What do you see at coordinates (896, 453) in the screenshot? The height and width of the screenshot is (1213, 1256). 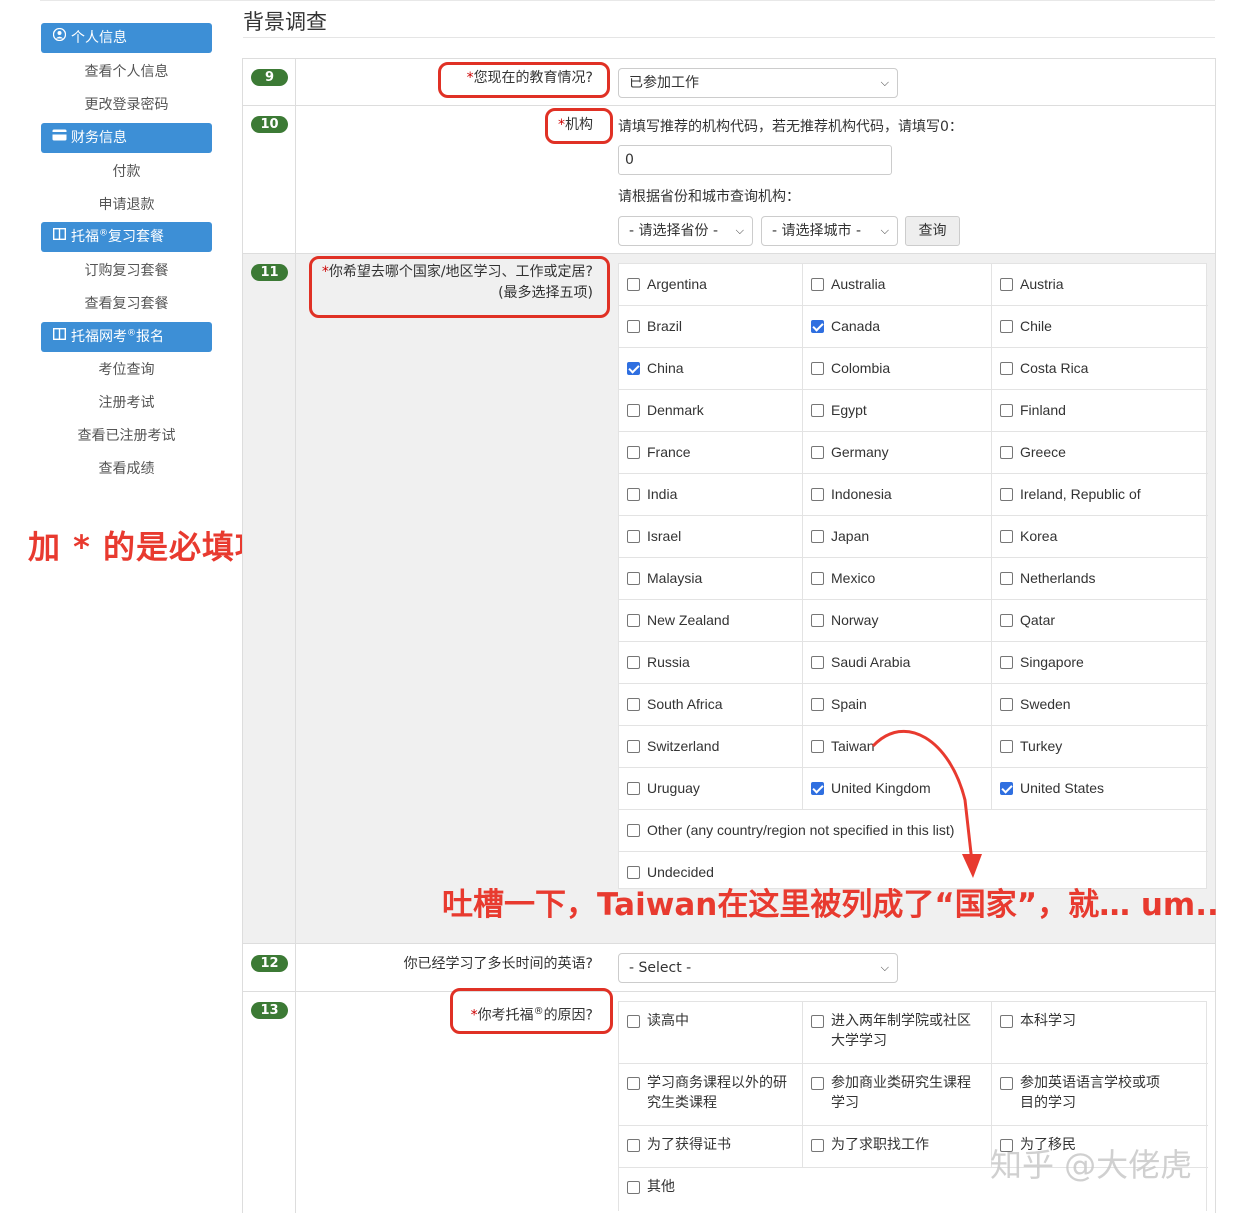 I see `country-option-germany: Germany` at bounding box center [896, 453].